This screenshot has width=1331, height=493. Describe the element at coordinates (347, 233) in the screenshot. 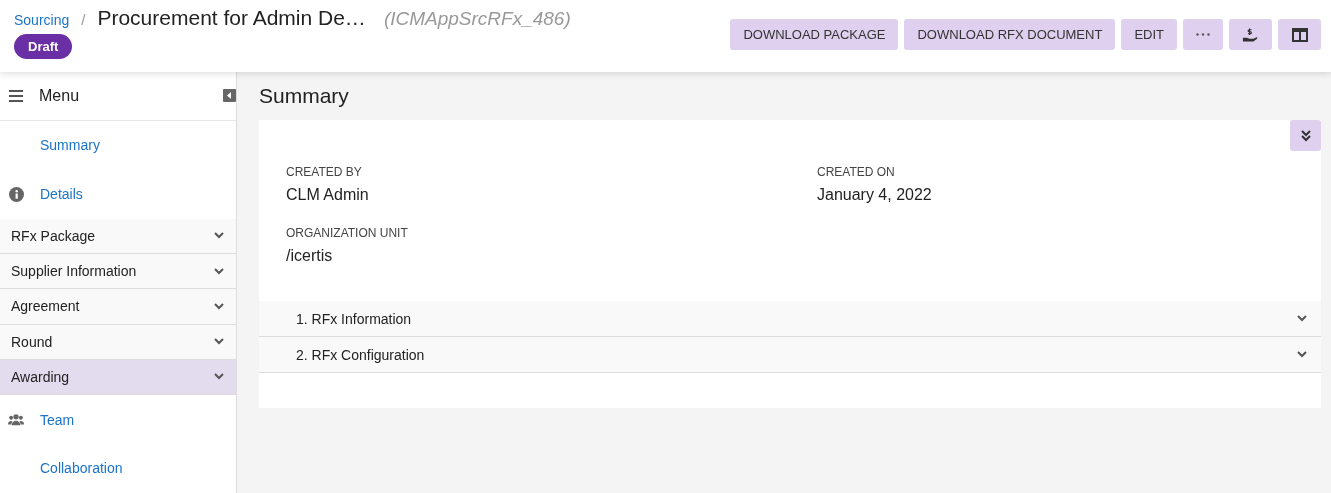

I see `field-label: ORGANIZATION UNIT` at that location.